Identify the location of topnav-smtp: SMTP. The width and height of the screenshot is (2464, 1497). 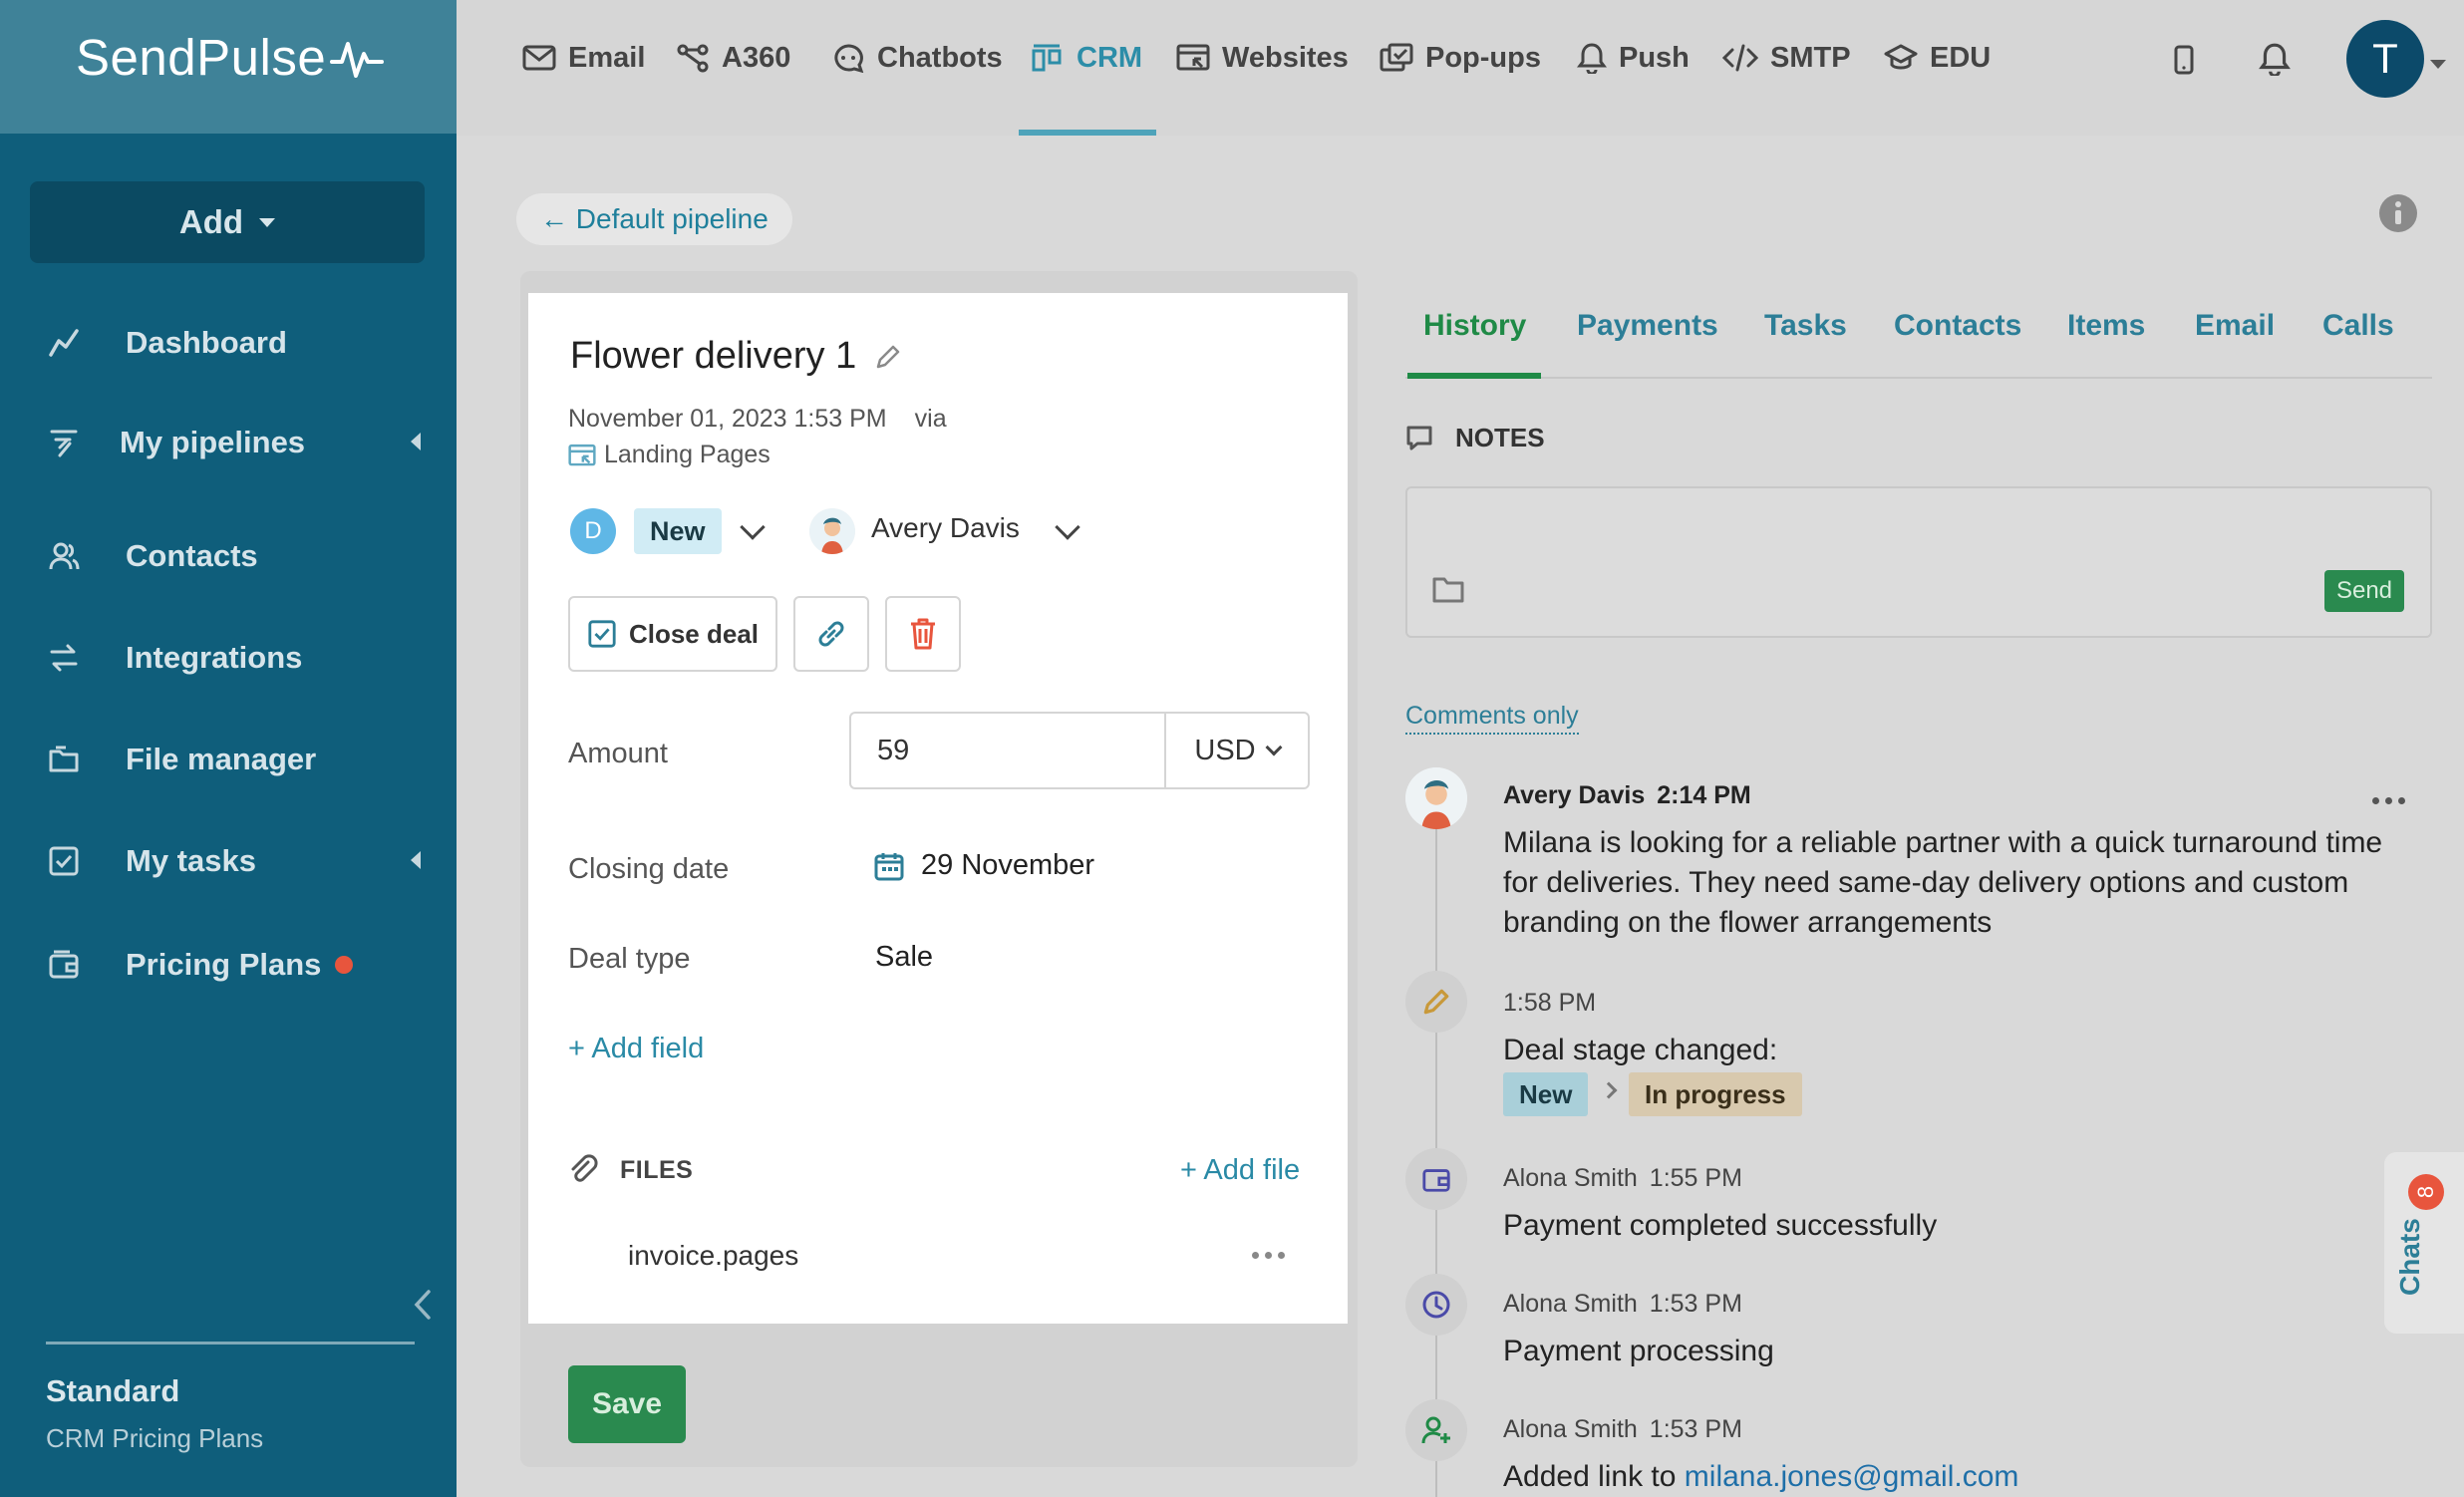
(1786, 58).